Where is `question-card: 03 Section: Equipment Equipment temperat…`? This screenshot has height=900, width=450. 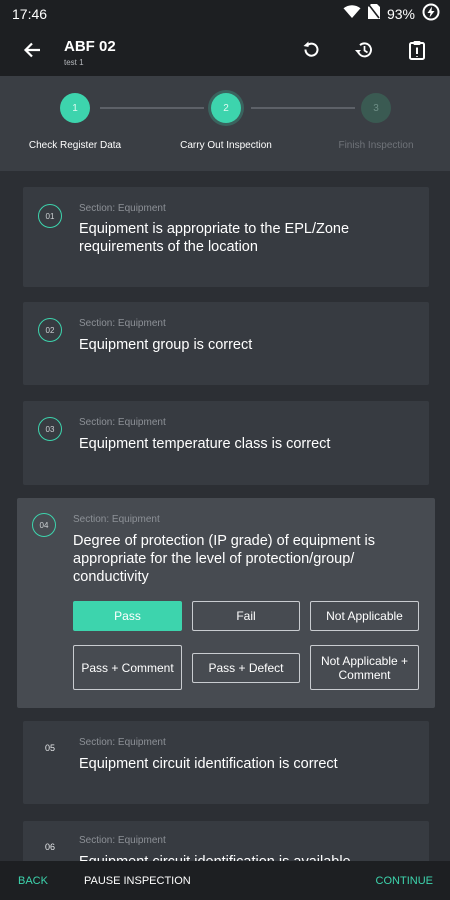 question-card: 03 Section: Equipment Equipment temperat… is located at coordinates (226, 443).